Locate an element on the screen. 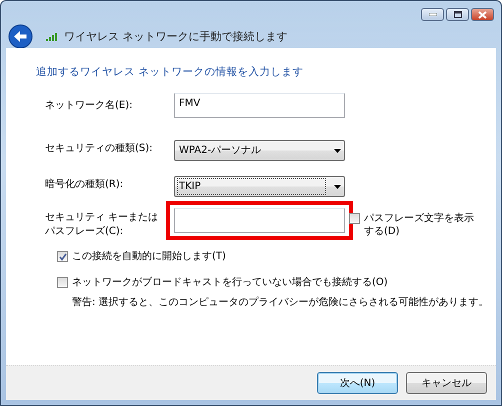 The width and height of the screenshot is (502, 406). minimize-icon is located at coordinates (432, 14).